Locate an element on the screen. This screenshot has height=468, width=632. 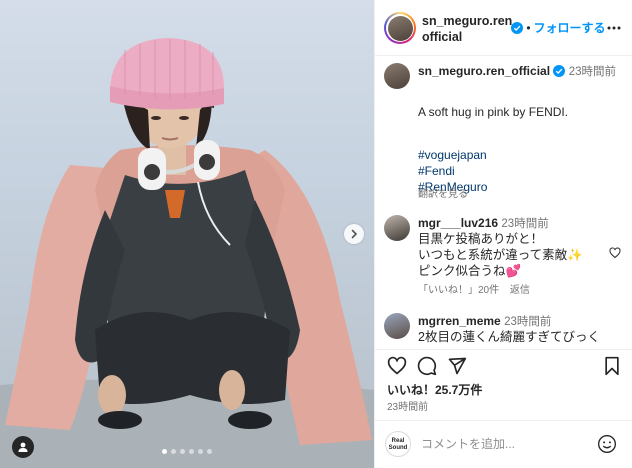
hashtag-link: #Fendi is located at coordinates (452, 171).